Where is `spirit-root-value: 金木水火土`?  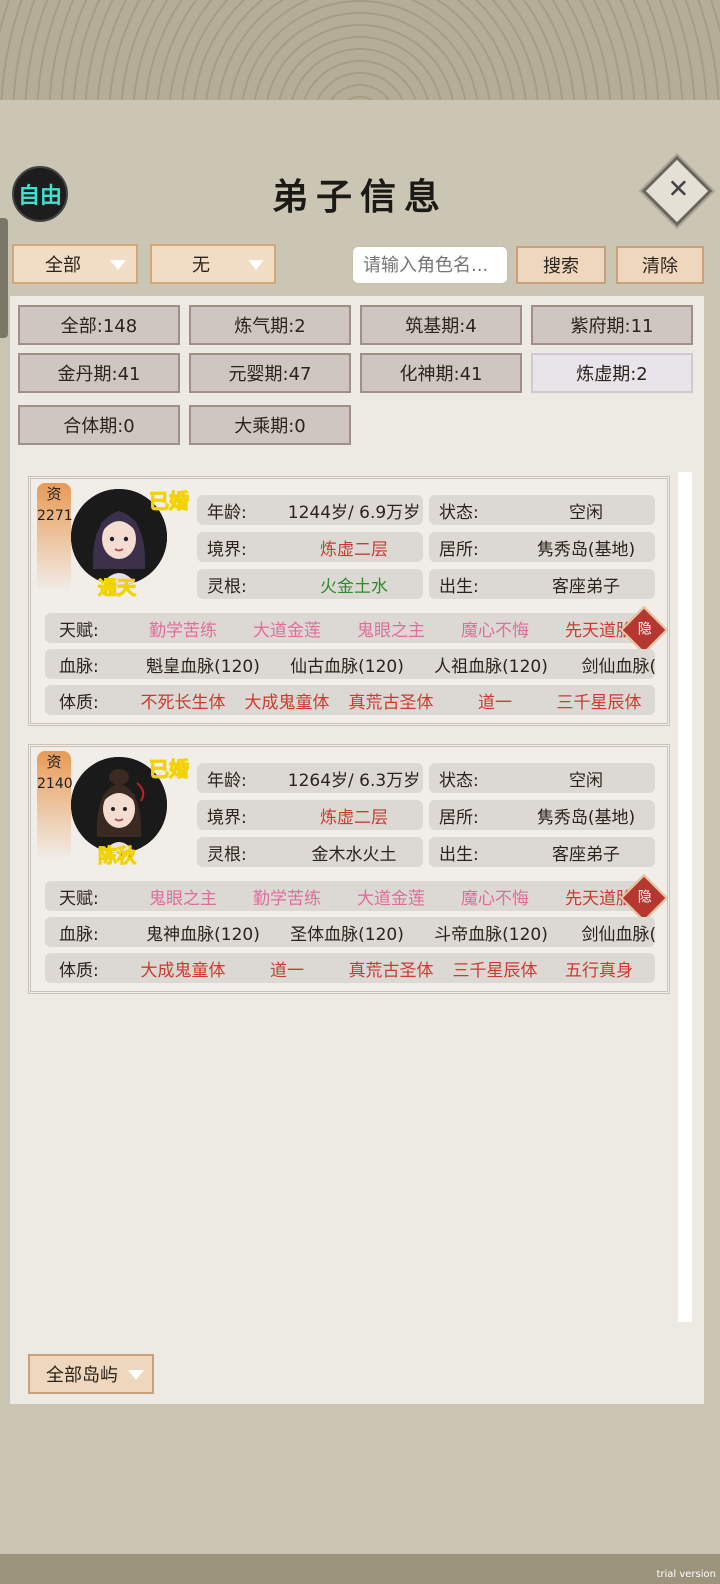 spirit-root-value: 金木水火土 is located at coordinates (354, 854).